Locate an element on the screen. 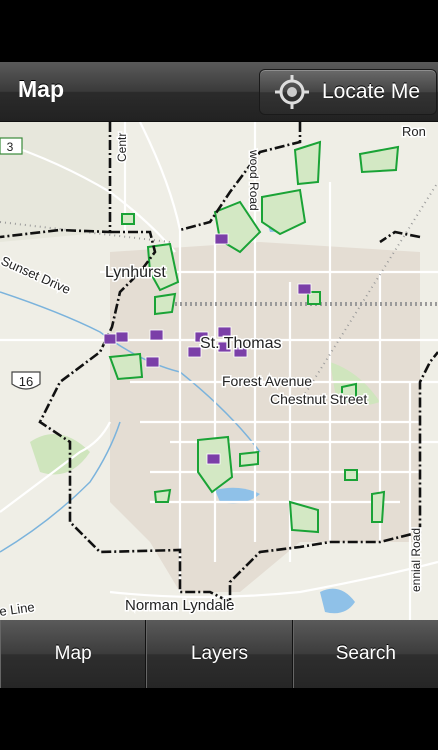 This screenshot has width=438, height=750. bottom-tab-bar: Map Layers Search is located at coordinates (219, 654).